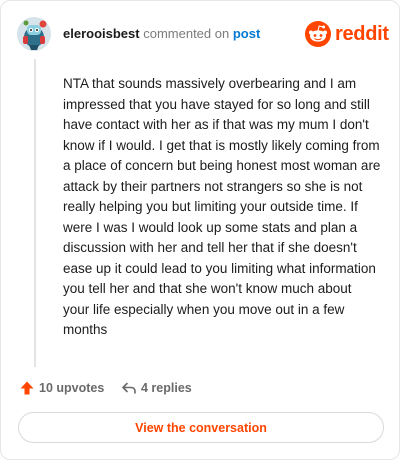  What do you see at coordinates (318, 34) in the screenshot?
I see `reddit-snoo-icon` at bounding box center [318, 34].